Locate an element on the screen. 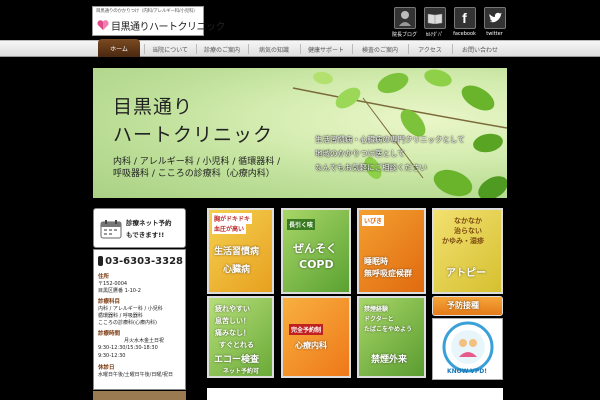  departments-heading: 診療科目 is located at coordinates (109, 302).